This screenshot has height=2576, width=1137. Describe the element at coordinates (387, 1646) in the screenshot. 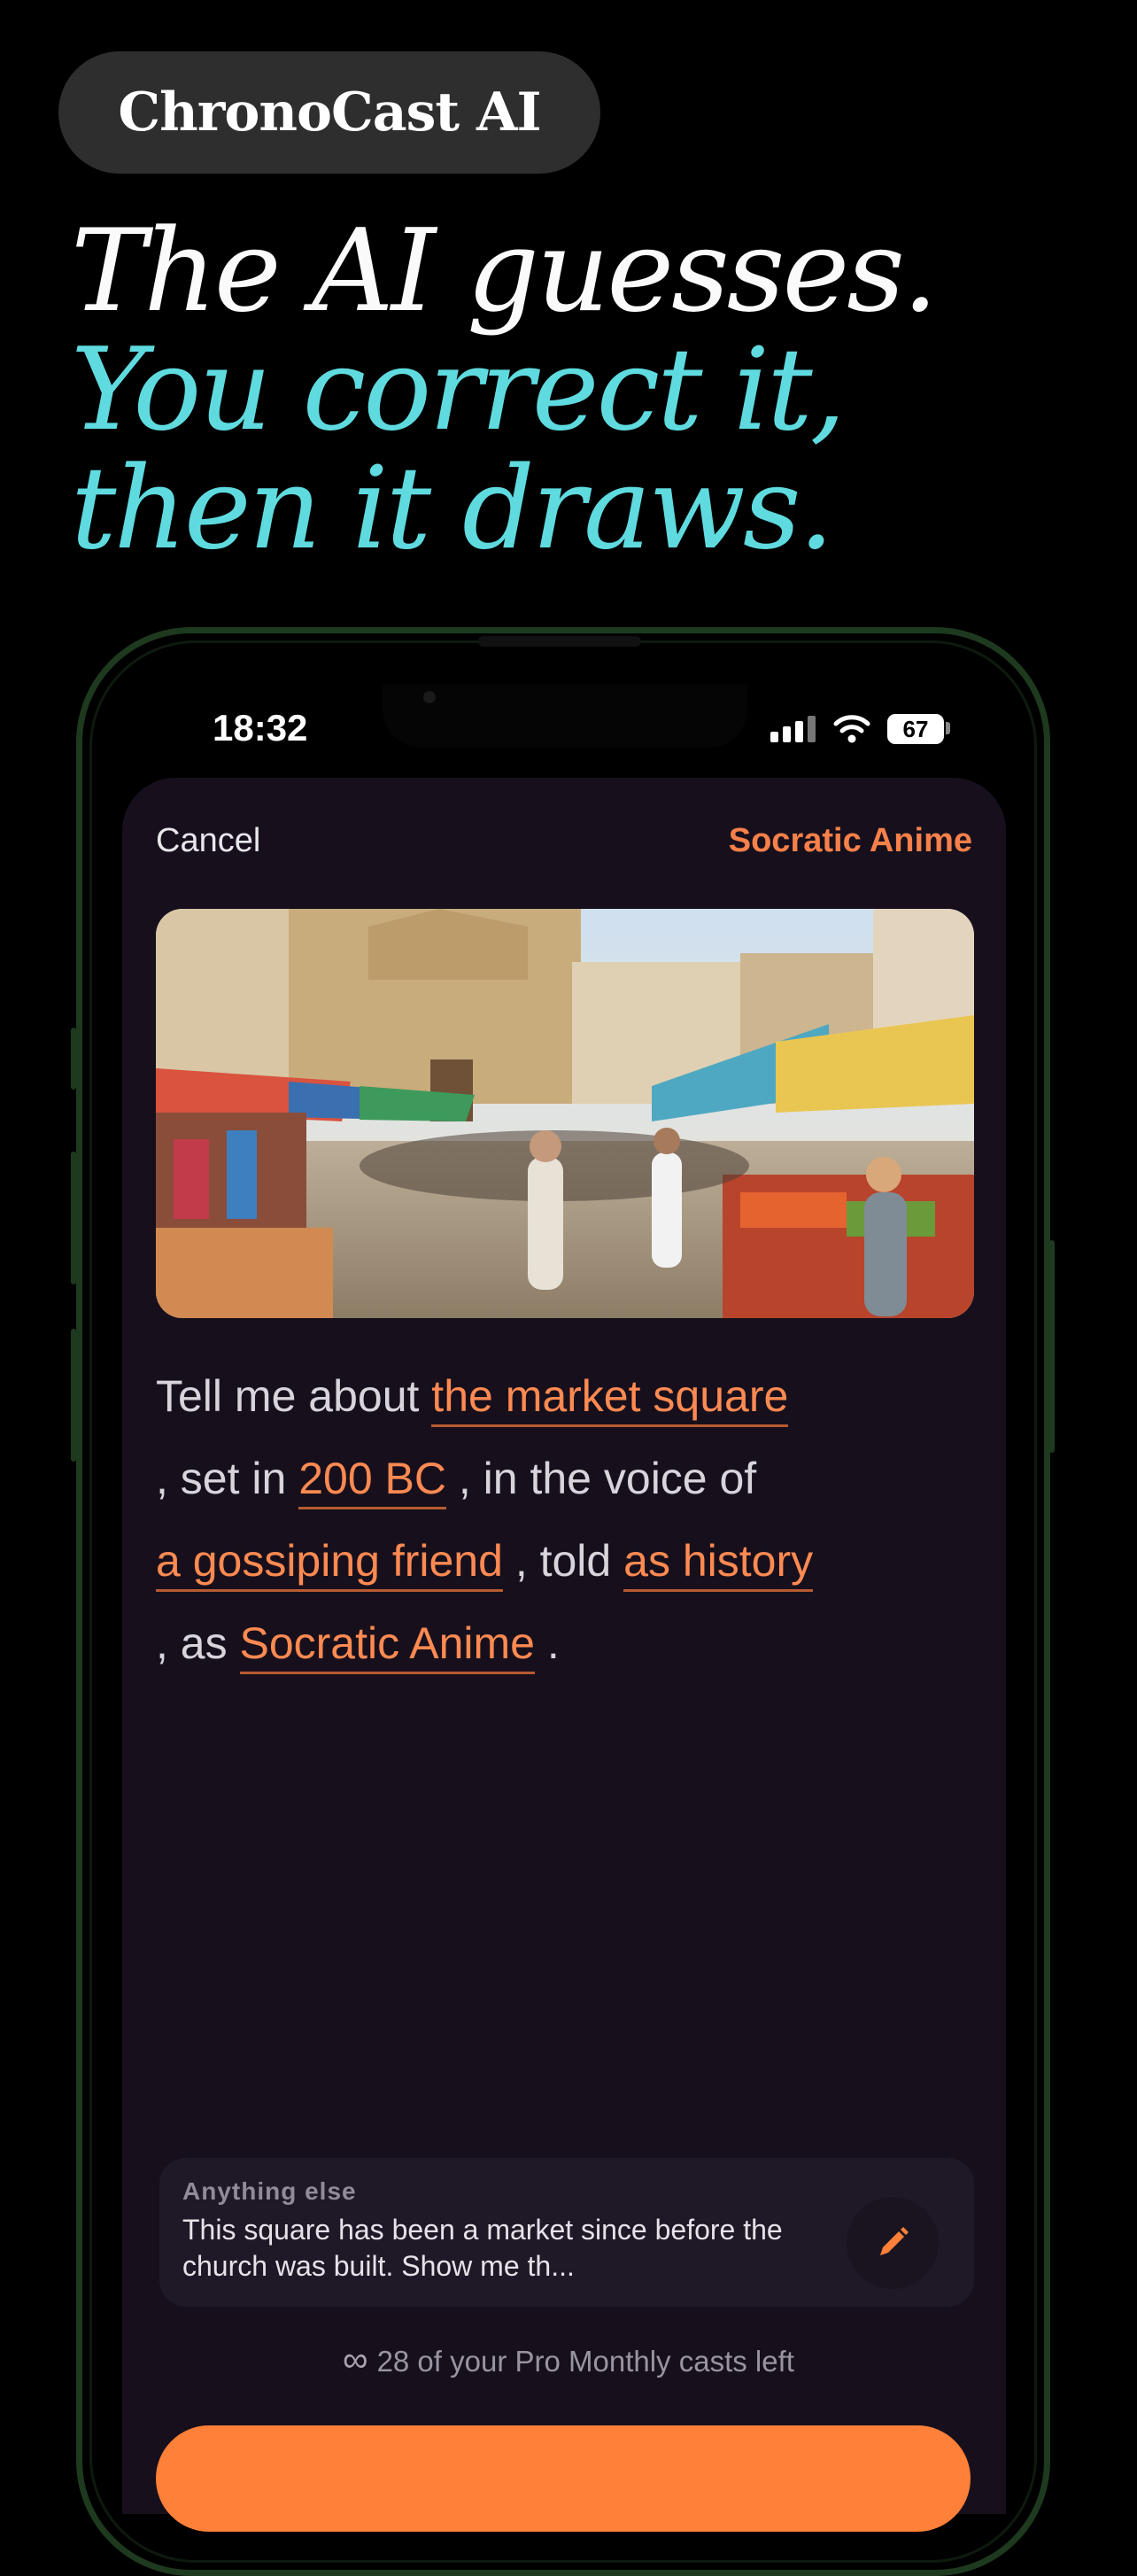

I see `style-chip: Socratic Anime` at that location.